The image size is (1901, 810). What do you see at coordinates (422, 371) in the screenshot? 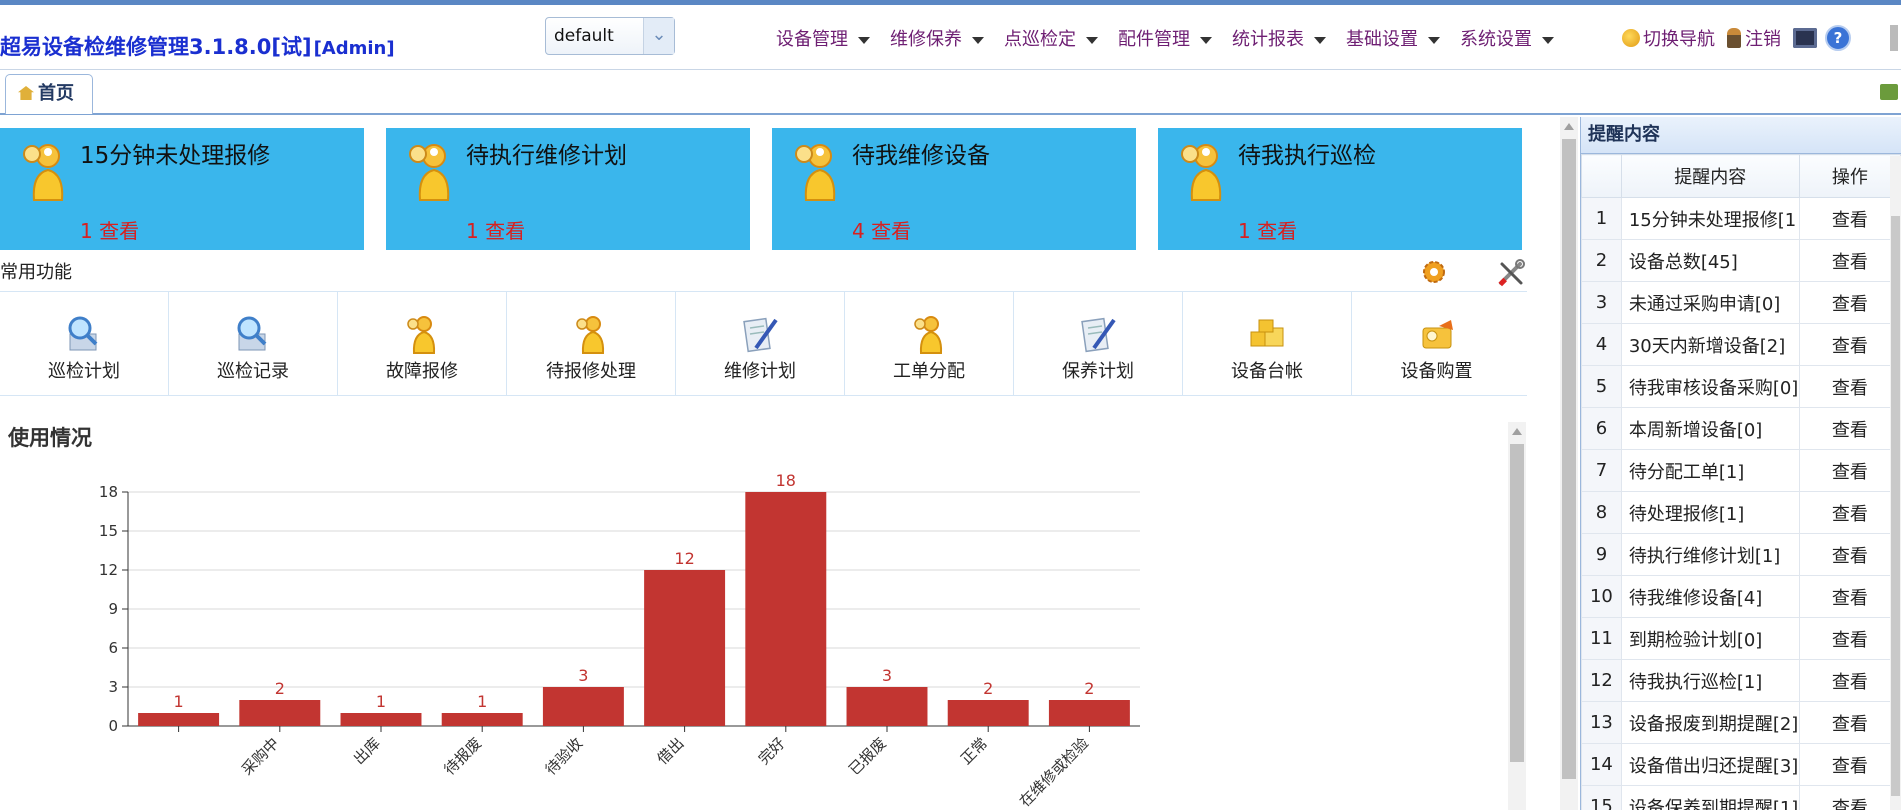
I see `func-label: 故障报修` at bounding box center [422, 371].